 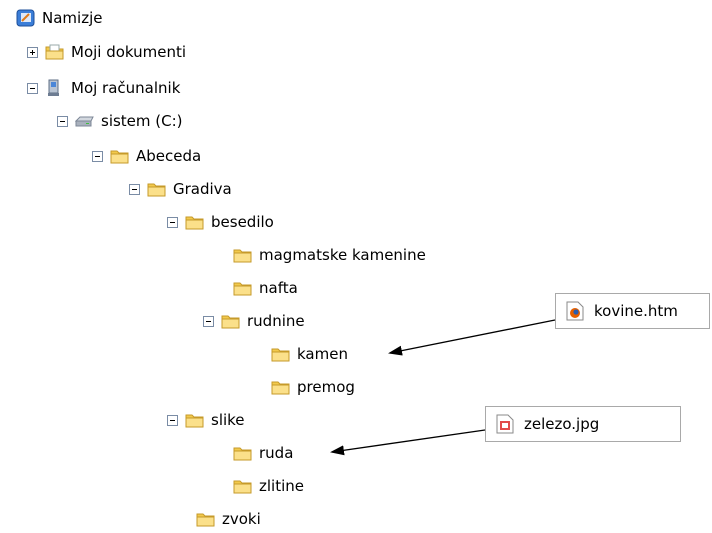 What do you see at coordinates (443, 387) in the screenshot?
I see `annotation-arrows` at bounding box center [443, 387].